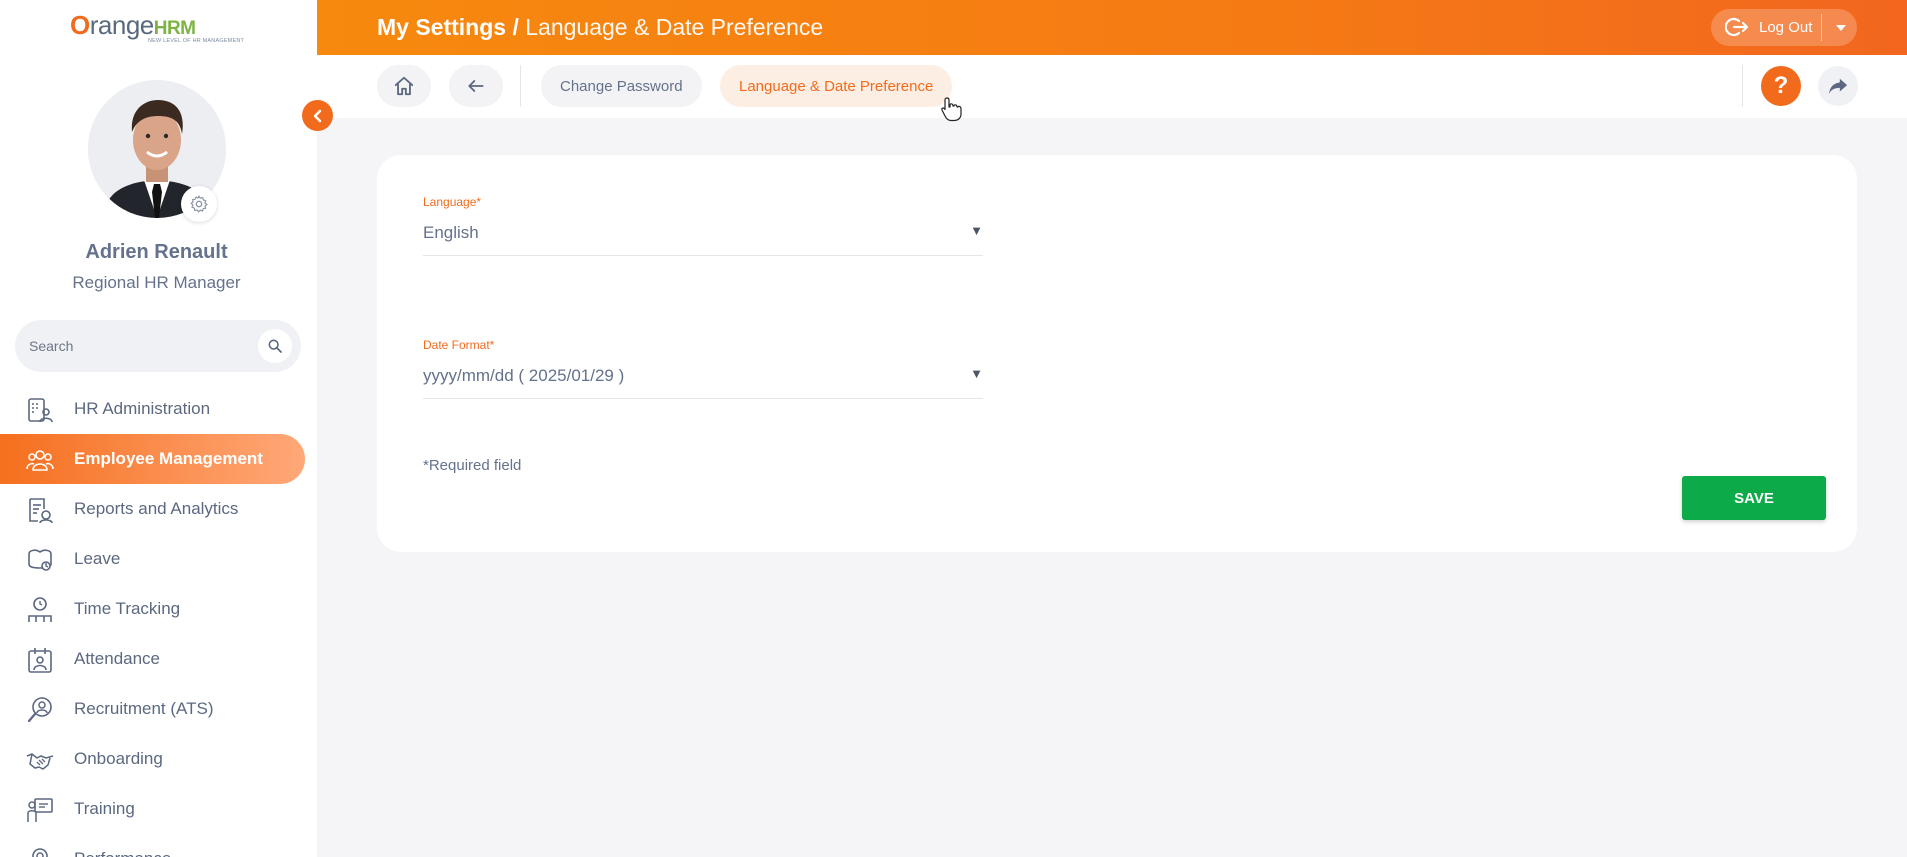  I want to click on recruitment-icon, so click(39, 710).